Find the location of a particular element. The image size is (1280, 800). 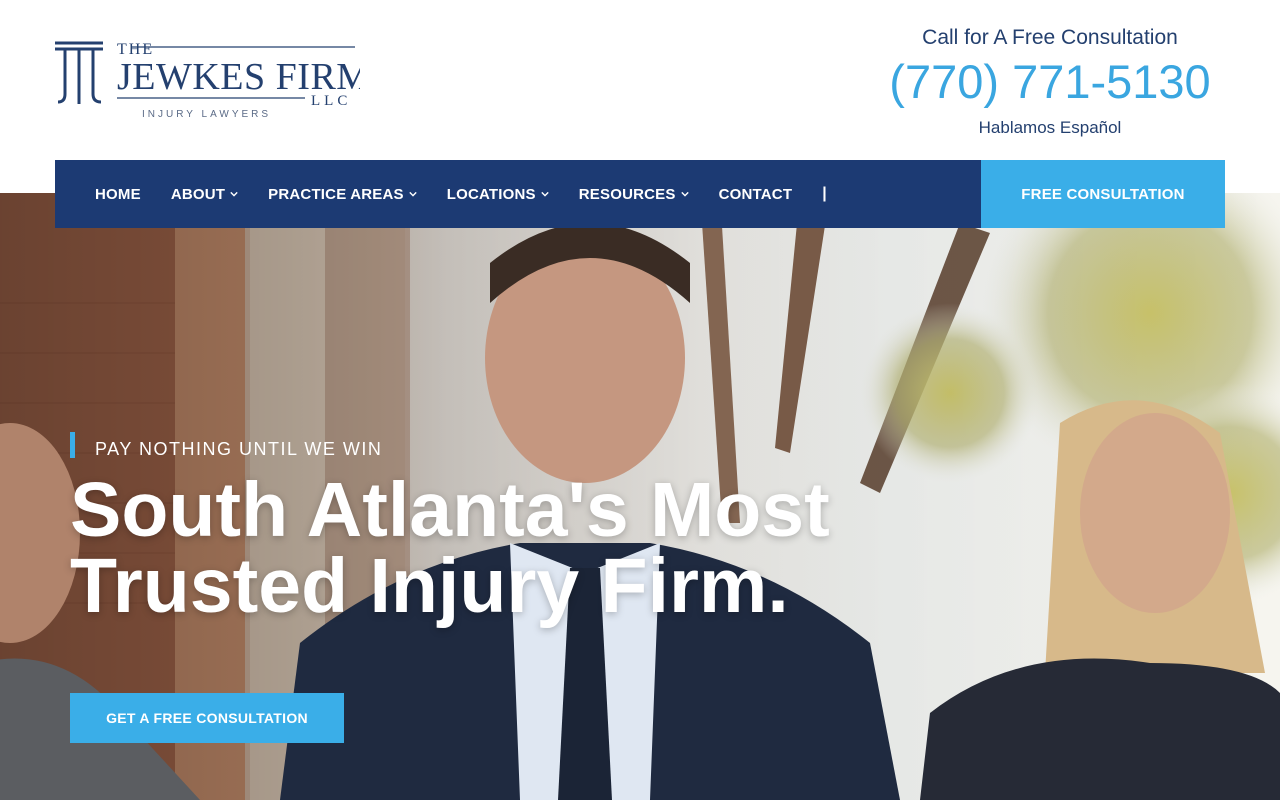

brand-tagline-text: INJURY LAWYERS is located at coordinates (206, 114).